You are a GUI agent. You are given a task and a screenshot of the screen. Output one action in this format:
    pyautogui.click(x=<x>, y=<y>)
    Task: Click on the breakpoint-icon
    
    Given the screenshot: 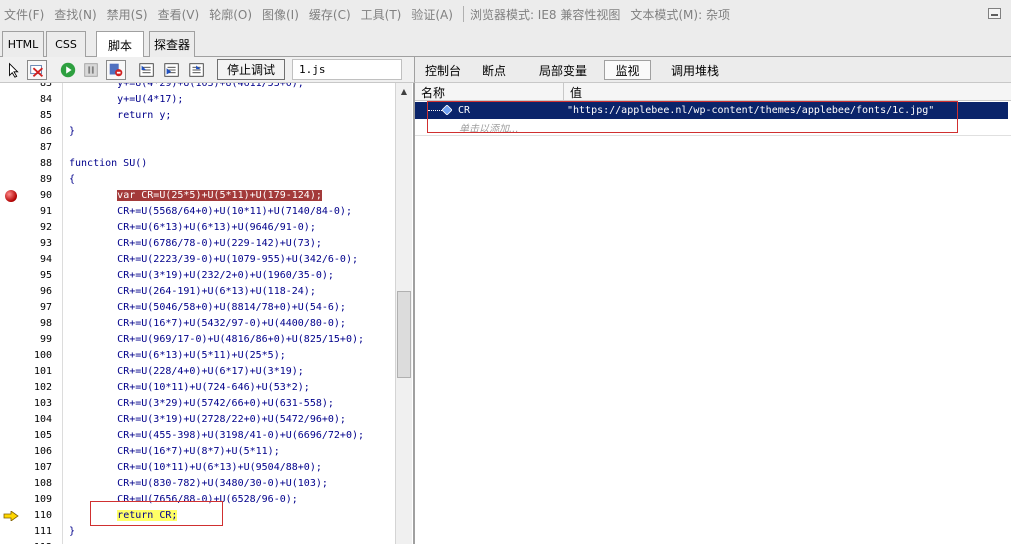 What is the action you would take?
    pyautogui.click(x=11, y=196)
    